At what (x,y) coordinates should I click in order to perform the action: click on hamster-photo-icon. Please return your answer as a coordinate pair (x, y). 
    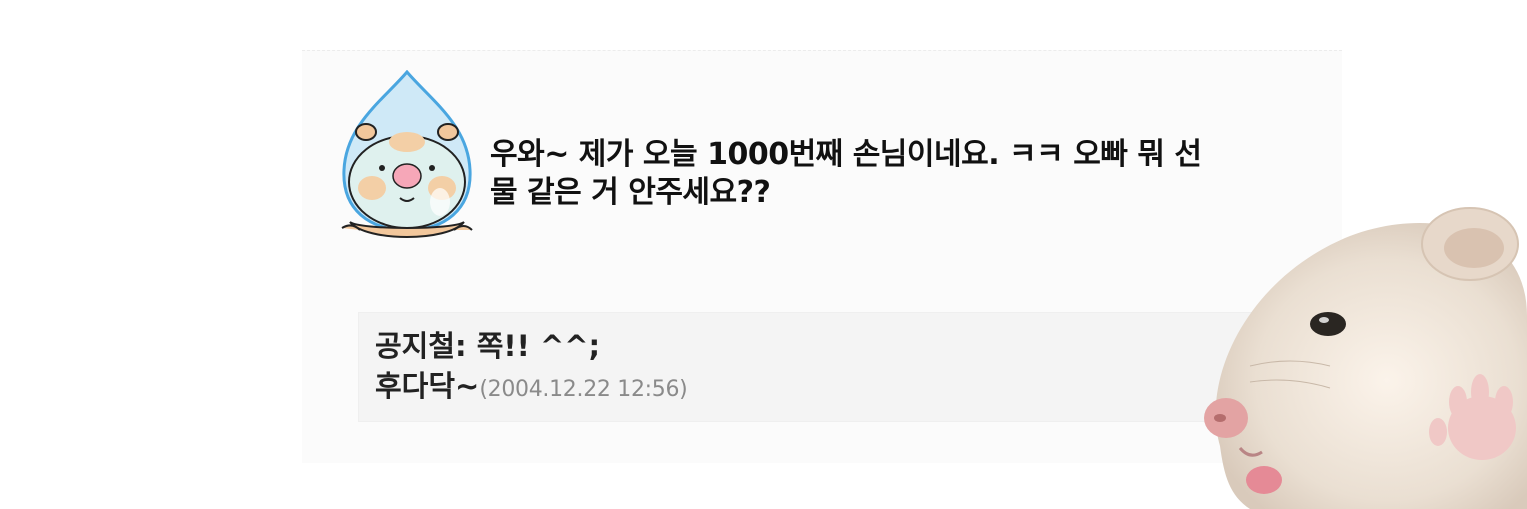
    Looking at the image, I should click on (1365, 358).